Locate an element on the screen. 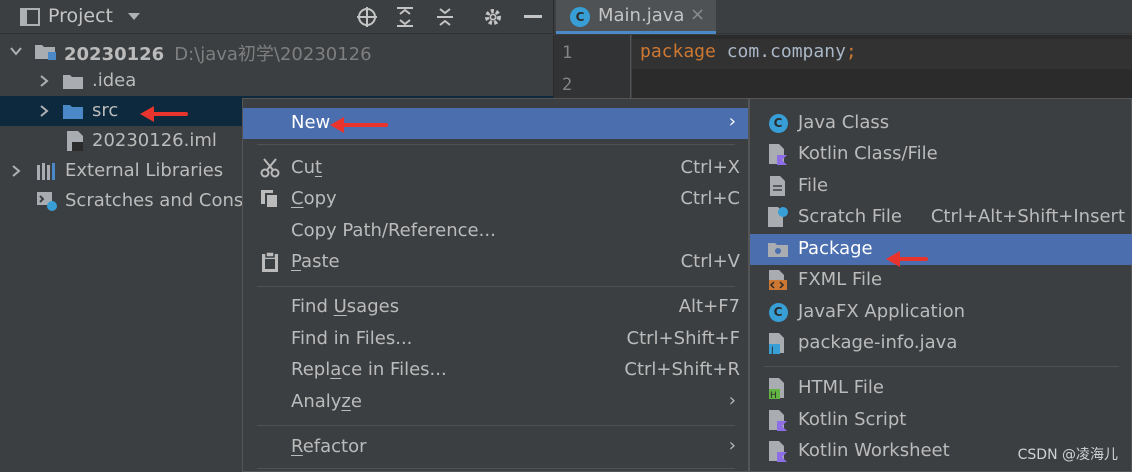 The image size is (1132, 472). code-line: package com.company; is located at coordinates (748, 51).